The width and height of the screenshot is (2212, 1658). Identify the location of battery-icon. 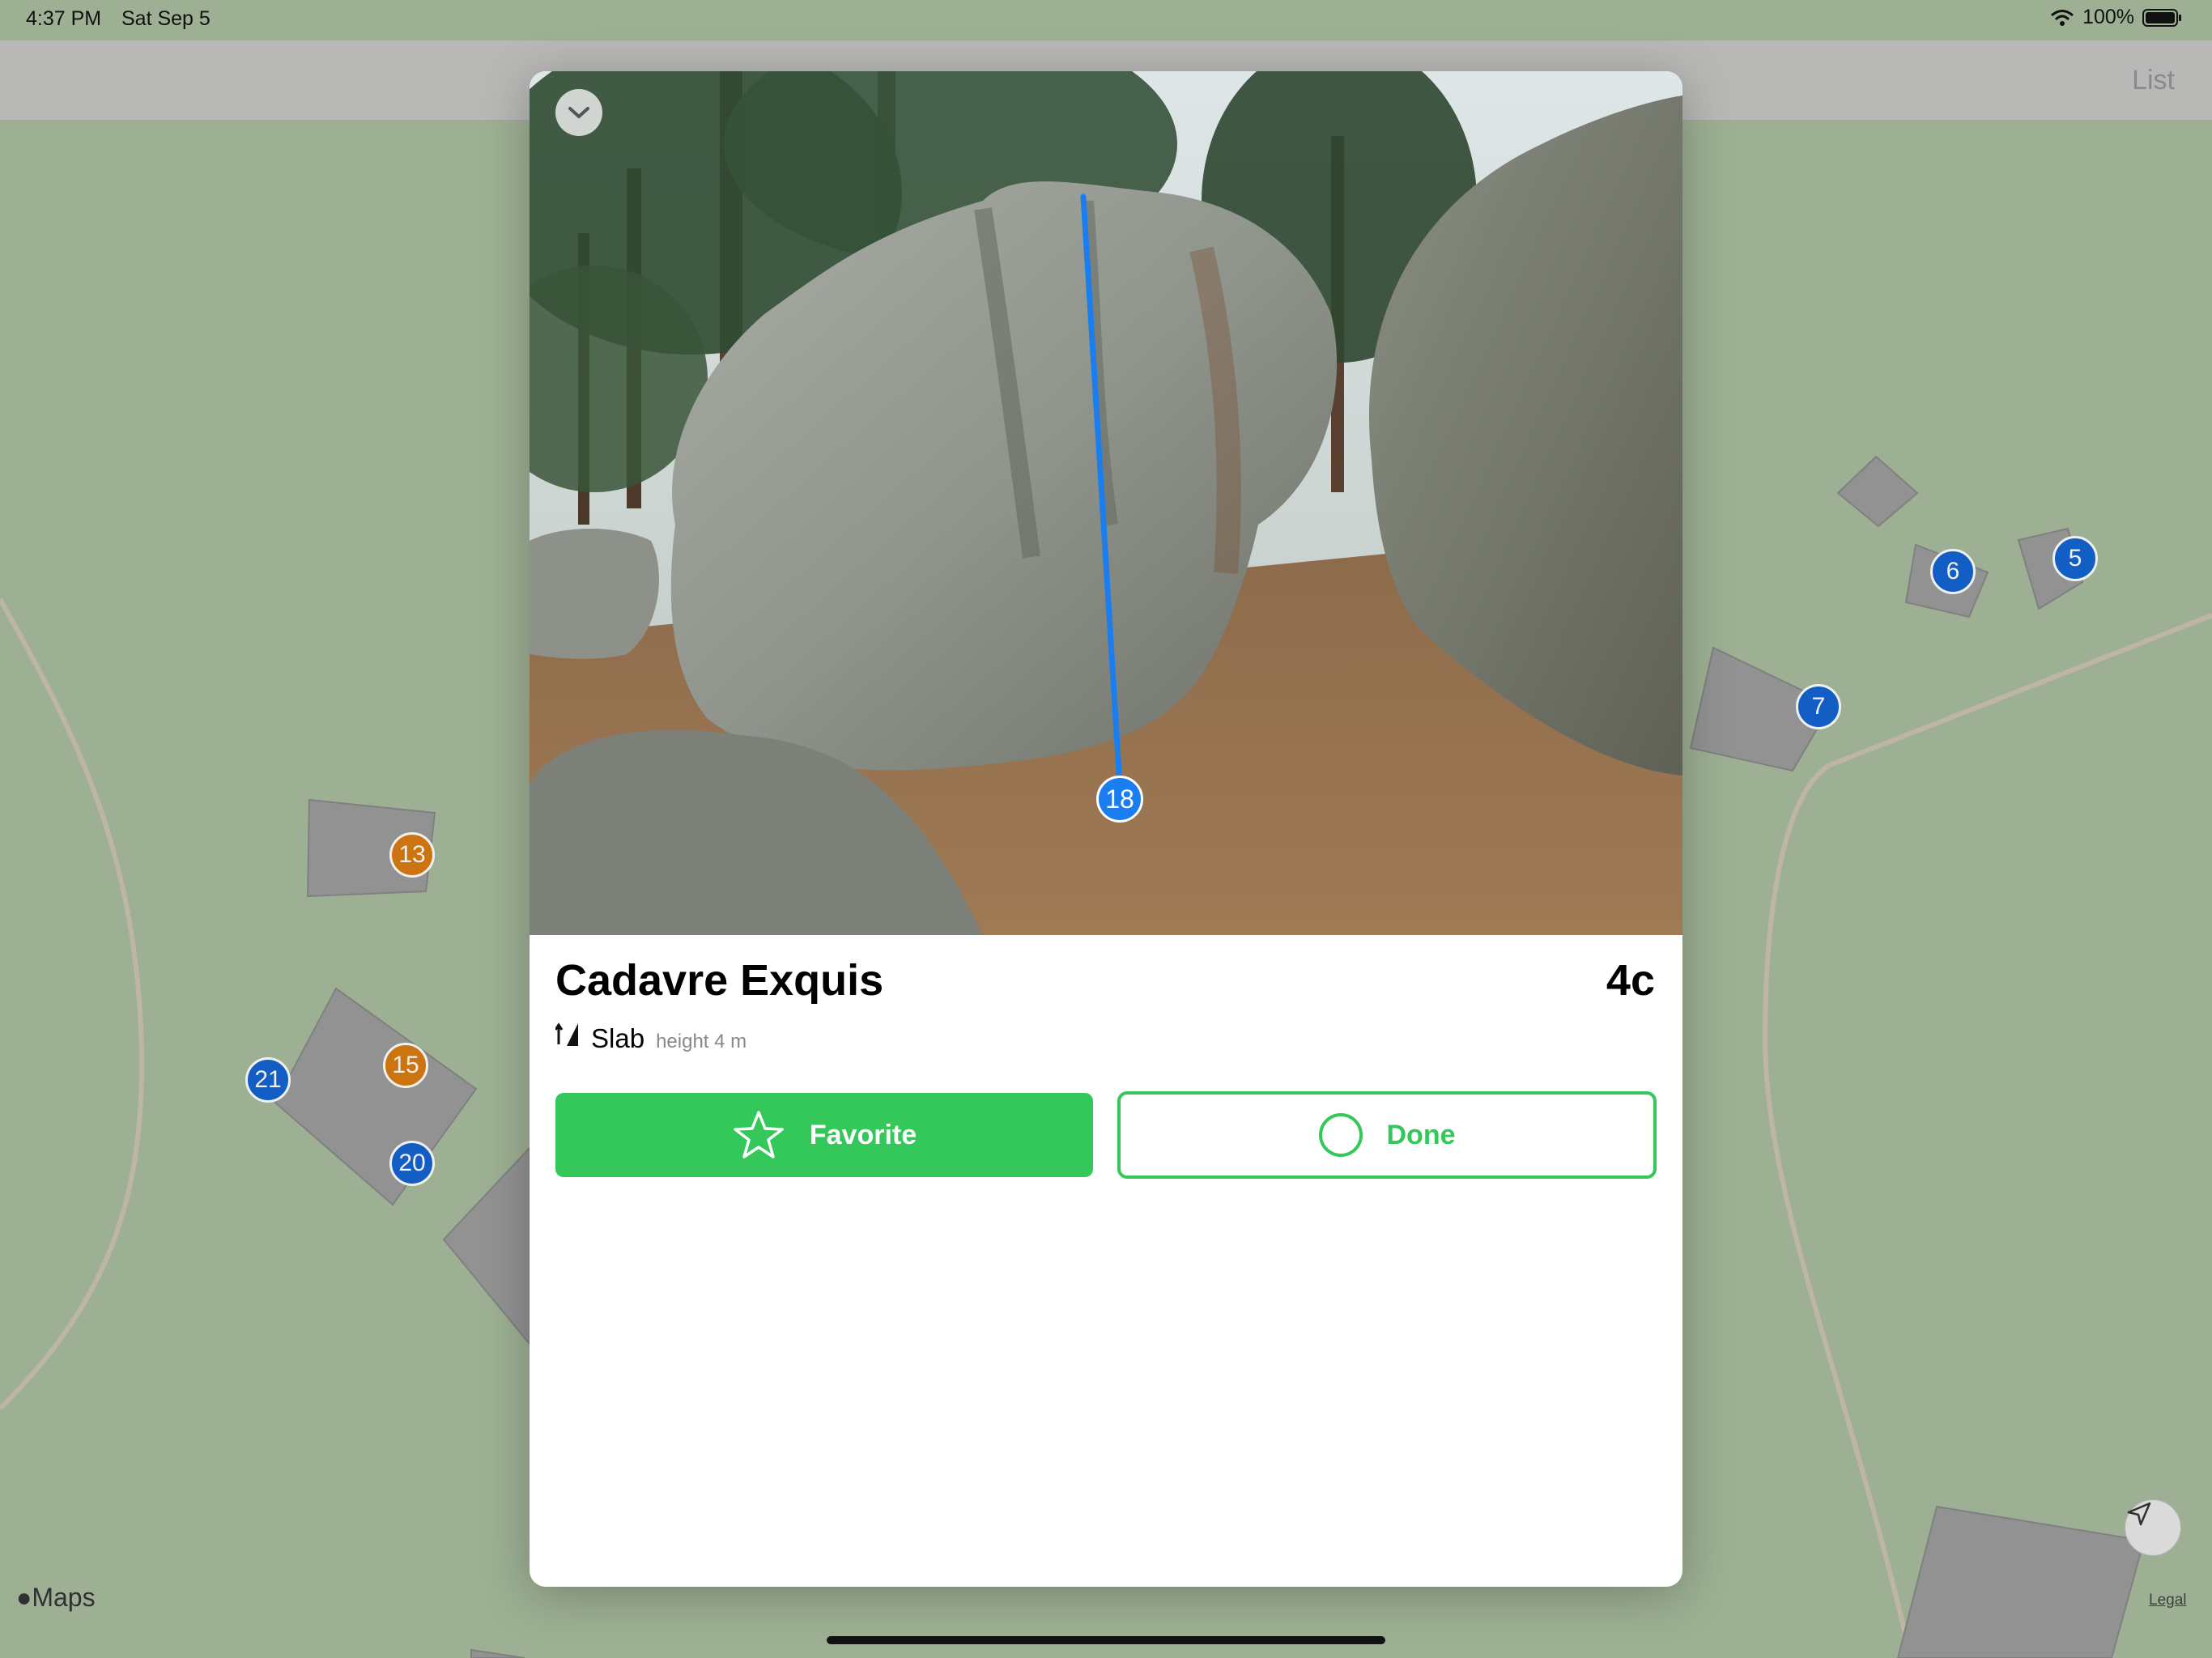
(2162, 17).